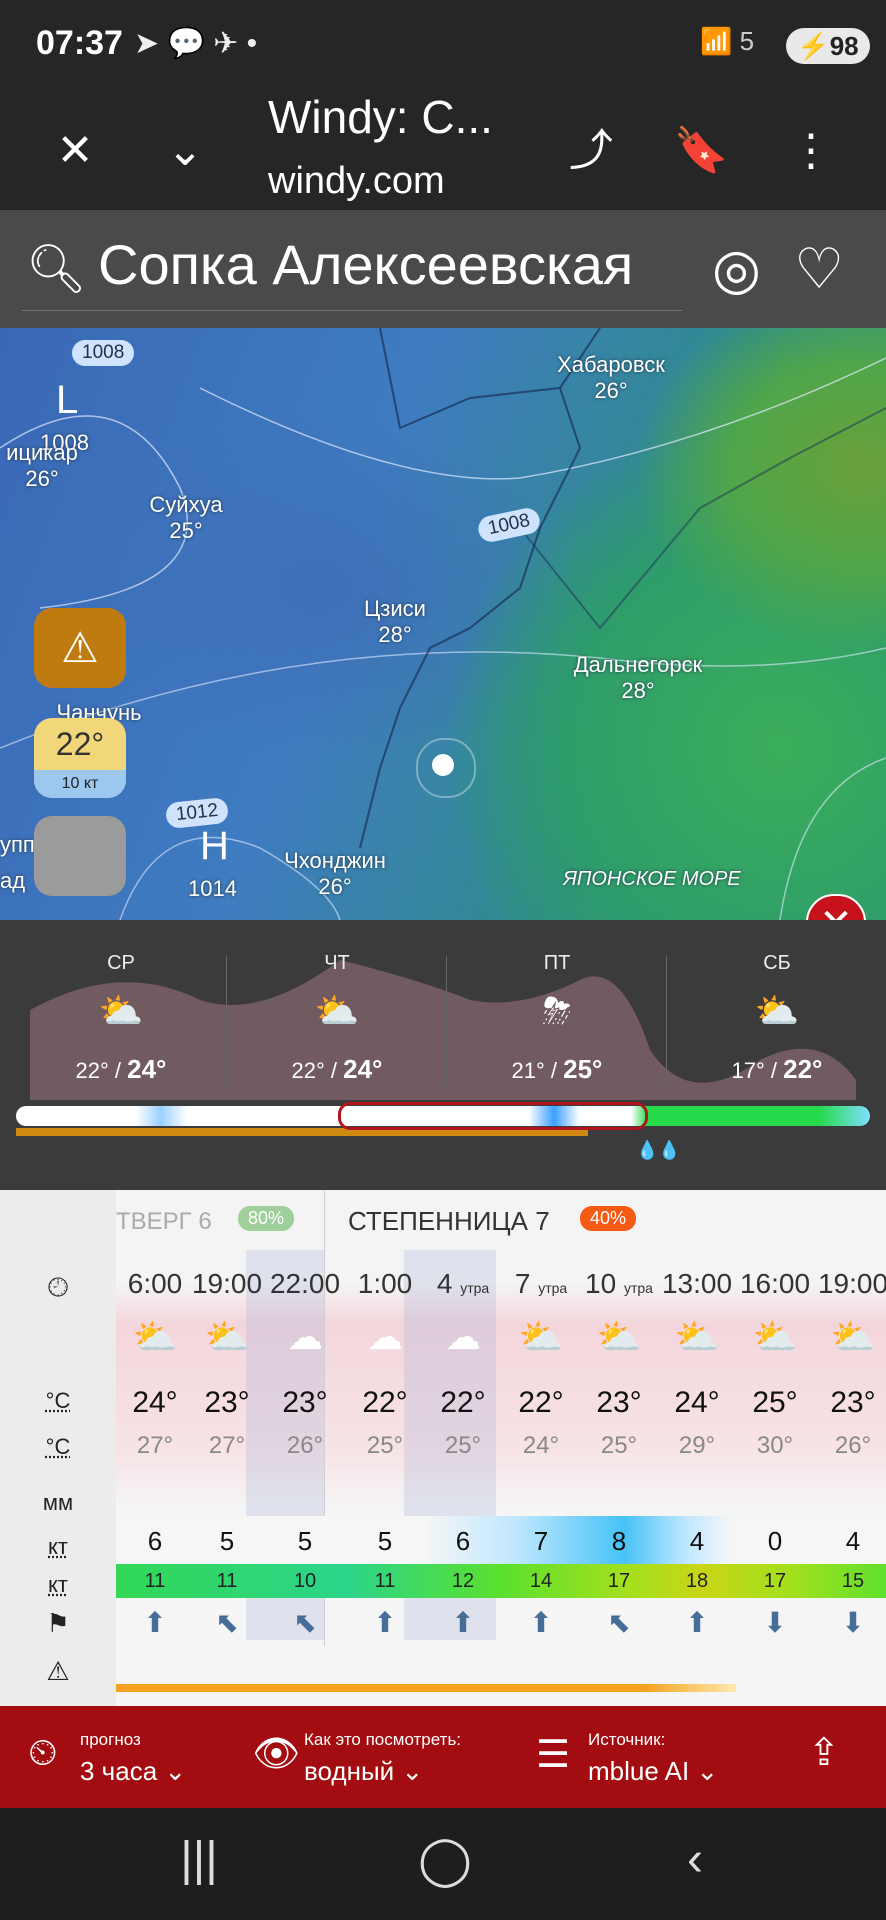 The width and height of the screenshot is (886, 1920). I want to click on view-label: Как это посмотреть:, so click(383, 1739).